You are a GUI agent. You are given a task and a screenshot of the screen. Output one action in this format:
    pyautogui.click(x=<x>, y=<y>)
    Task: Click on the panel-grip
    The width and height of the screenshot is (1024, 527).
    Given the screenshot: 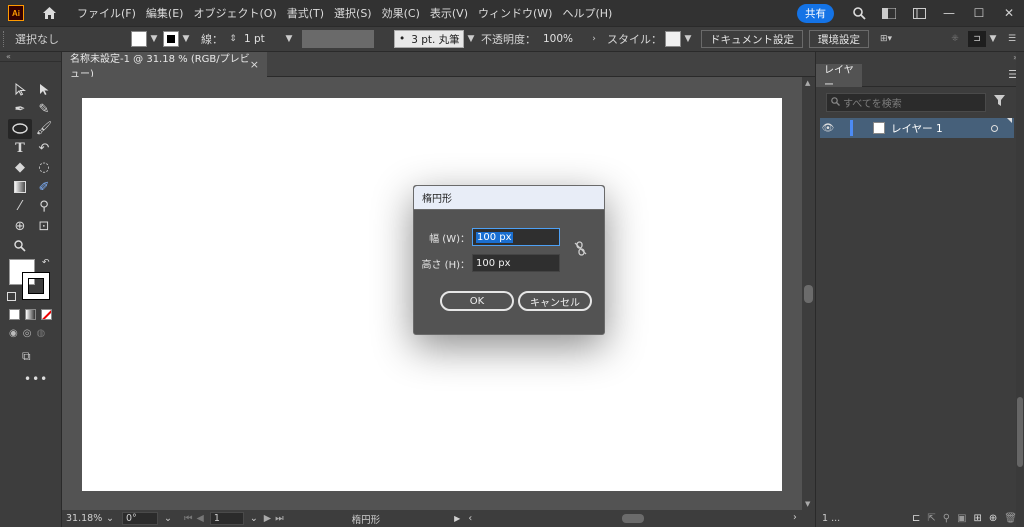 What is the action you would take?
    pyautogui.click(x=6, y=39)
    